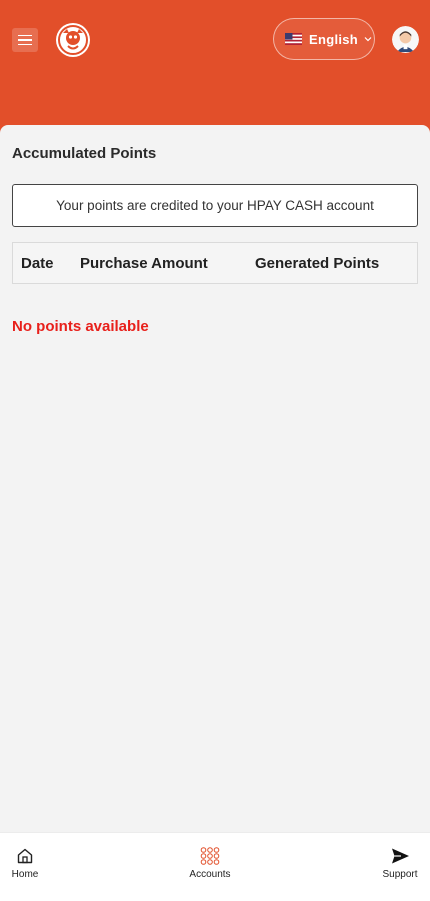  Describe the element at coordinates (215, 263) in the screenshot. I see `points-table-header: Date Purchase Amount Generated Points` at that location.